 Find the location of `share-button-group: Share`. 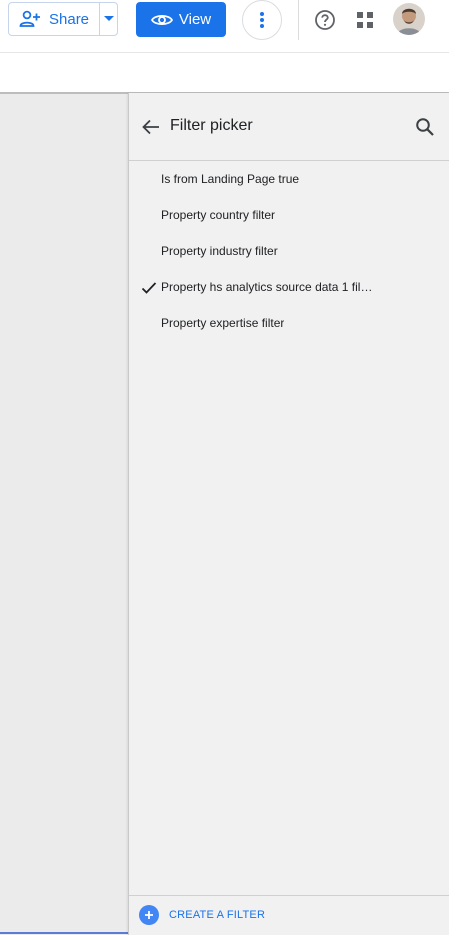

share-button-group: Share is located at coordinates (63, 19).